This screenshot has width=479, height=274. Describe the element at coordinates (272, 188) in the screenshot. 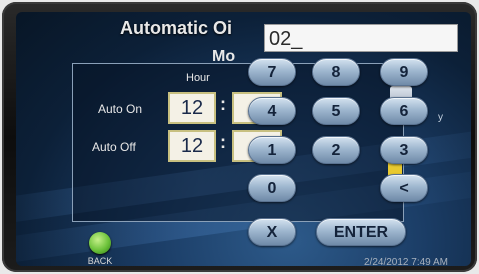

I see `key-0: 0` at that location.